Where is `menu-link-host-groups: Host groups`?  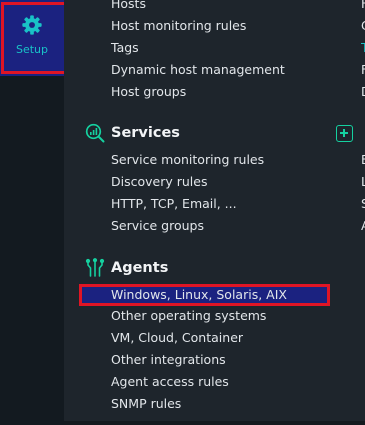 menu-link-host-groups: Host groups is located at coordinates (148, 92).